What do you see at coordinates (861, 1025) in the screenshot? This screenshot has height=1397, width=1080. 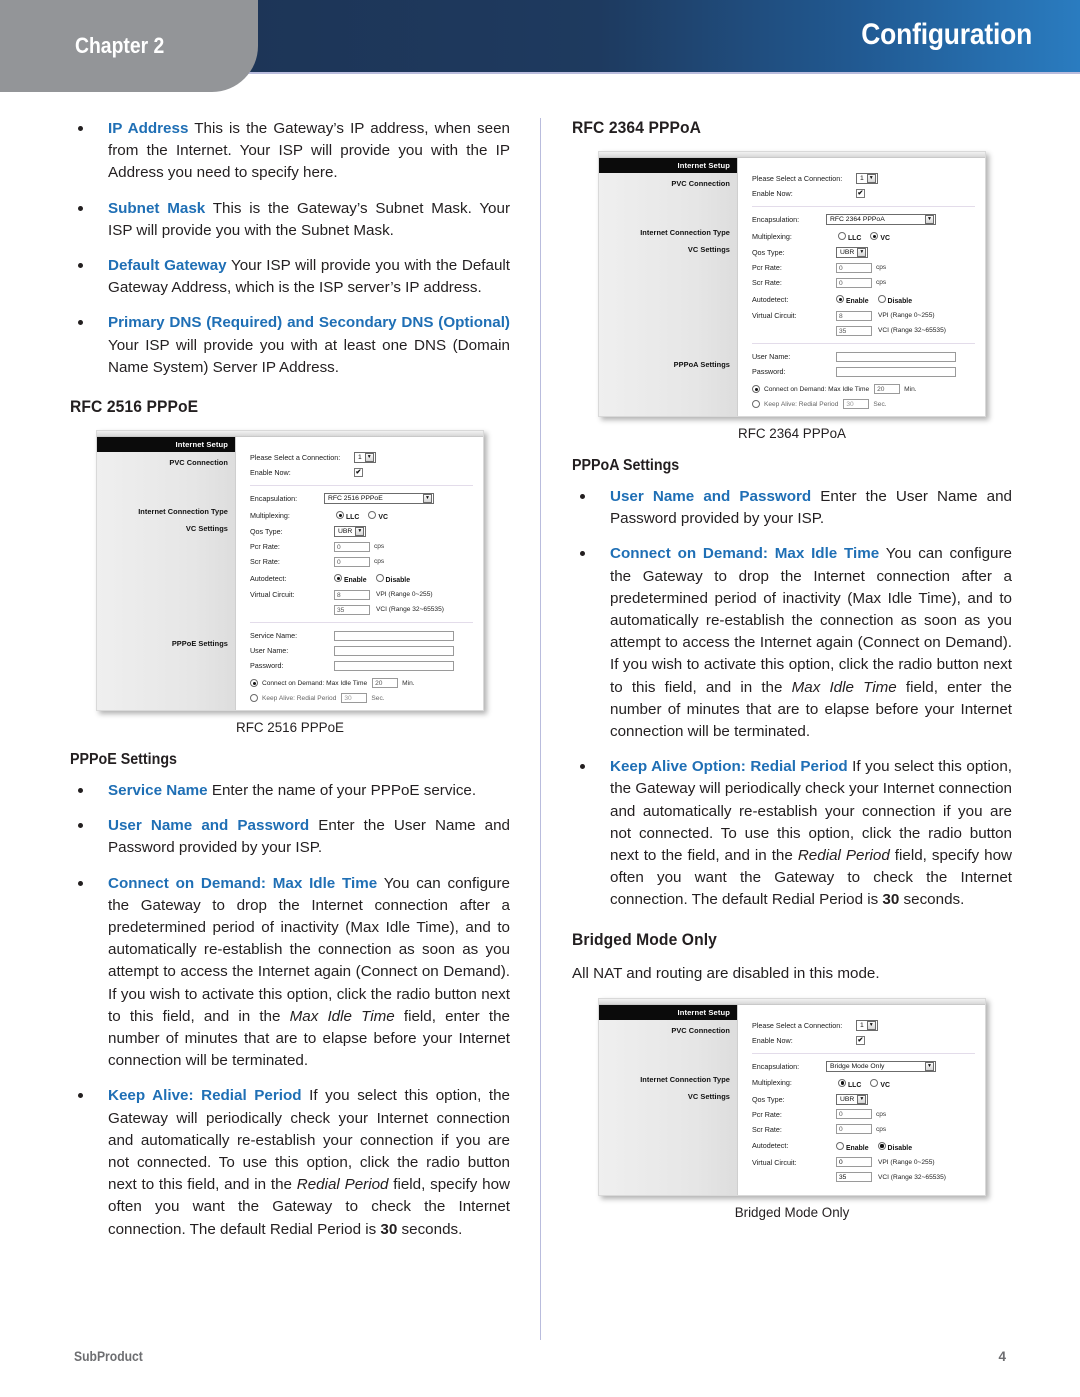 I see `select-connection-value: 1` at bounding box center [861, 1025].